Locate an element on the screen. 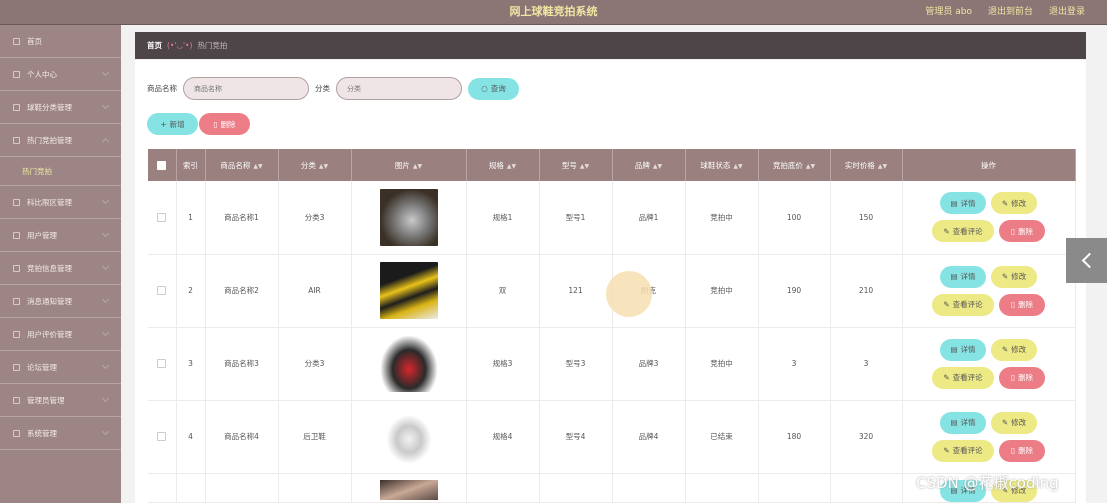 The width and height of the screenshot is (1107, 503). name-filter-label: 商品名称 is located at coordinates (162, 88).